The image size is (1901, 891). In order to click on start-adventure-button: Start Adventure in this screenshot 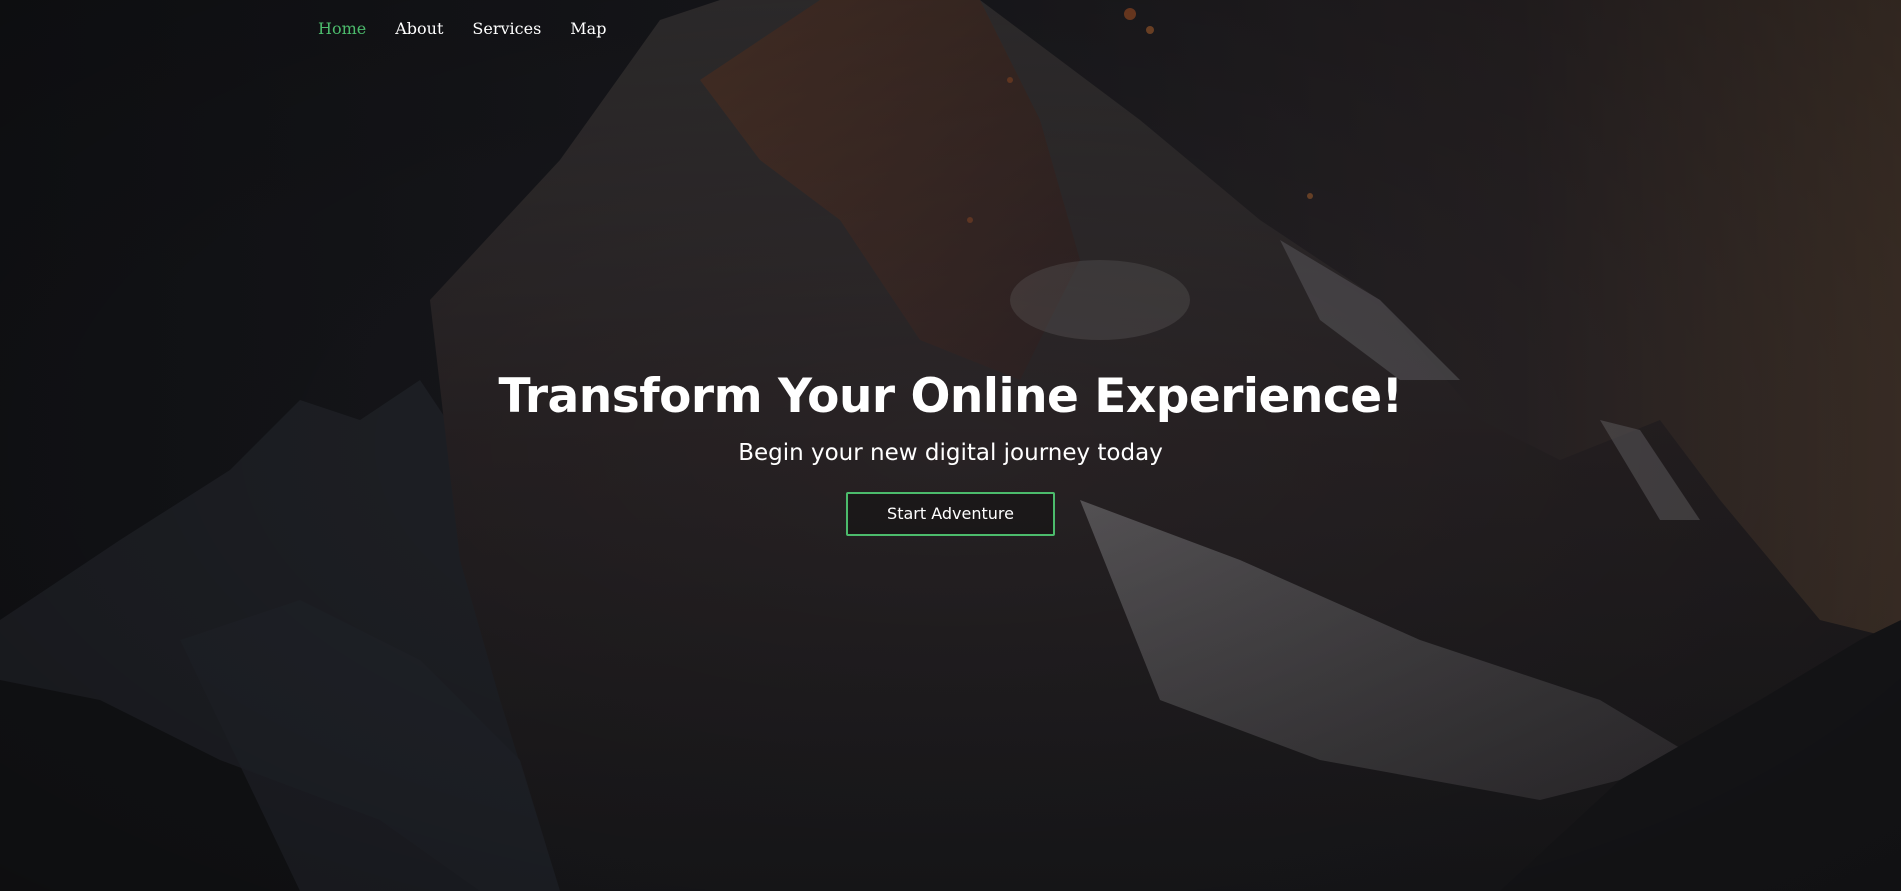, I will do `click(950, 514)`.